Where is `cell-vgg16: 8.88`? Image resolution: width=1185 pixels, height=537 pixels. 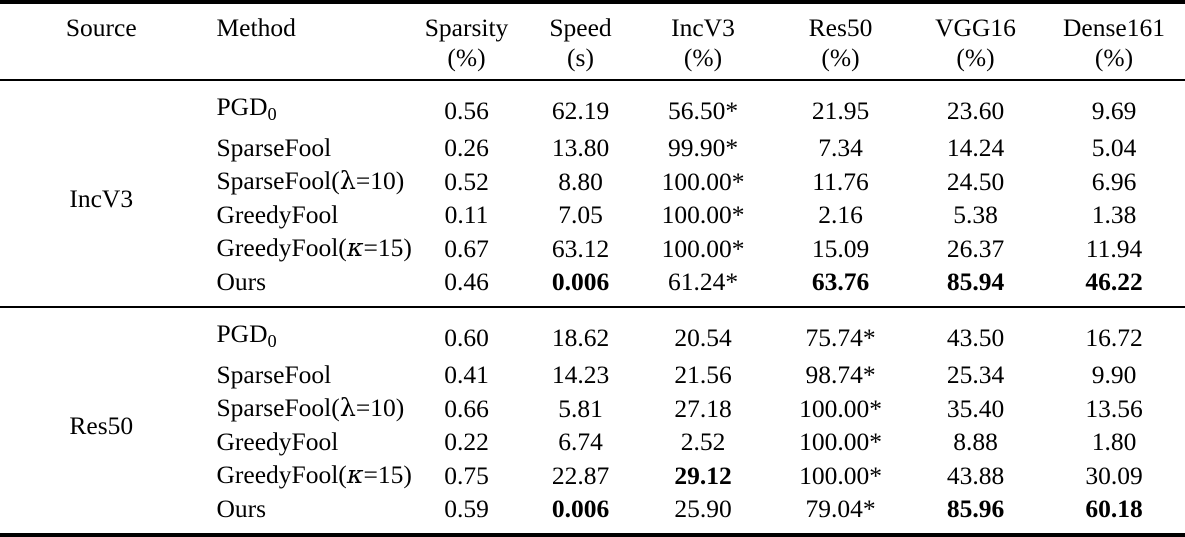
cell-vgg16: 8.88 is located at coordinates (975, 442).